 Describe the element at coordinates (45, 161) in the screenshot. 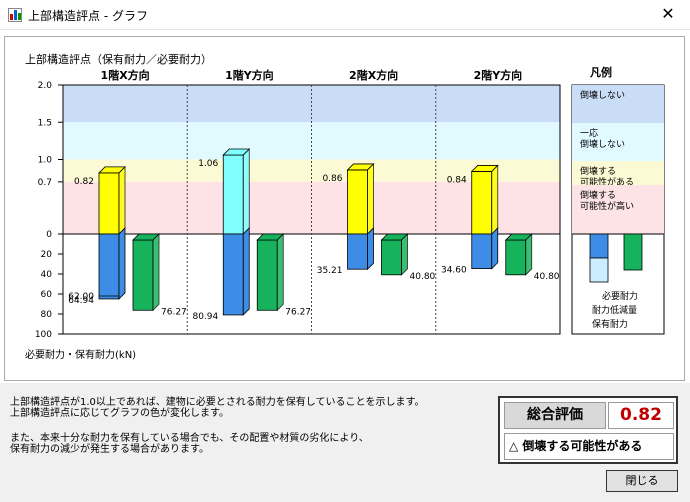

I see `score-tick-label: 1.0` at that location.